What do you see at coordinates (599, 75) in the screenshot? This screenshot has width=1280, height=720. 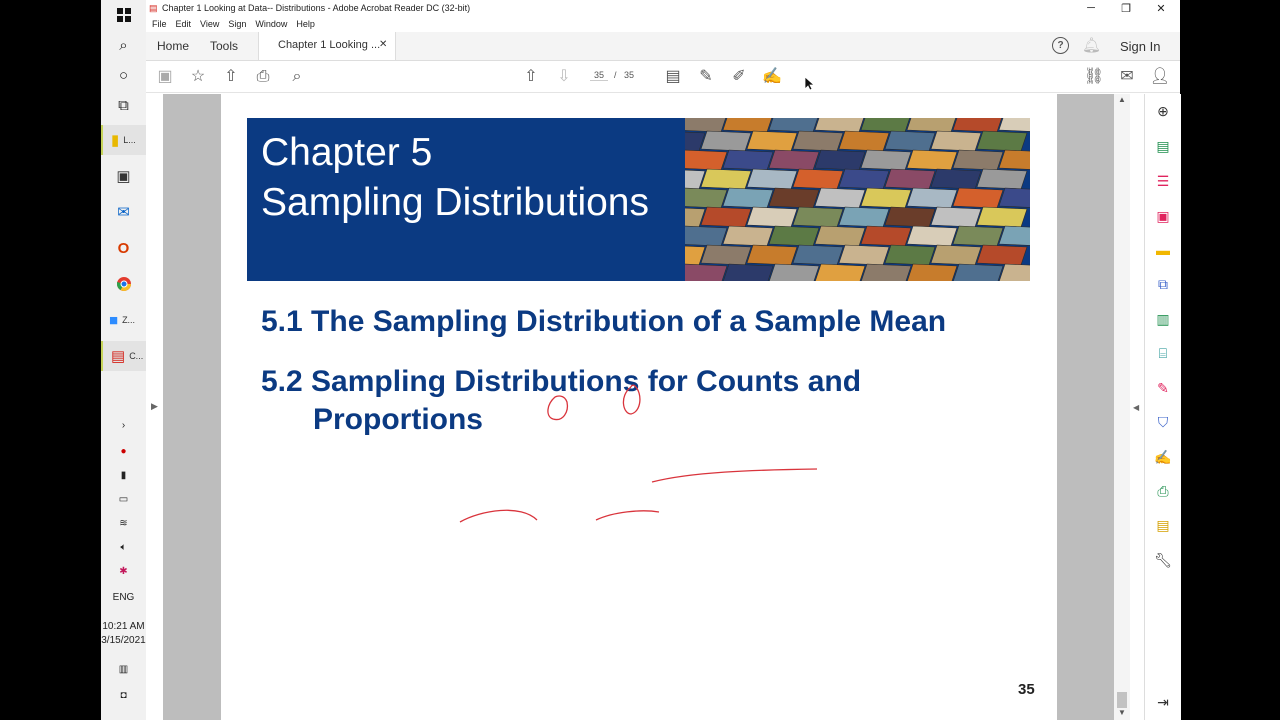 I see `page-number-input: 35` at bounding box center [599, 75].